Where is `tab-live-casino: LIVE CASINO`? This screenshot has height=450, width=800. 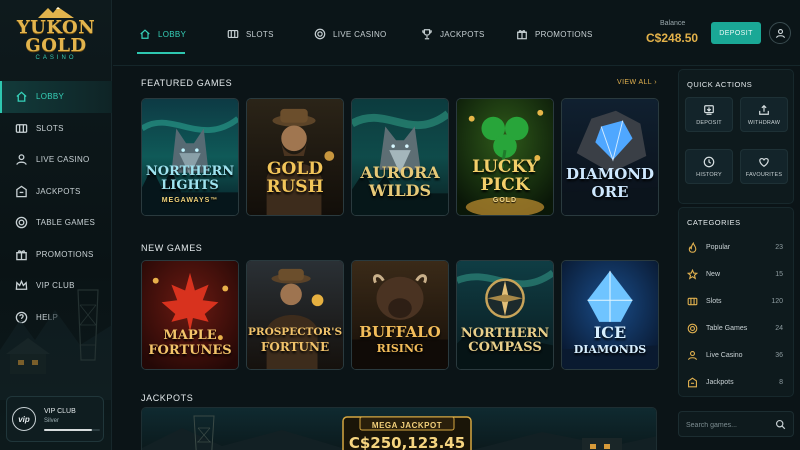
tab-live-casino: LIVE CASINO is located at coordinates (350, 34).